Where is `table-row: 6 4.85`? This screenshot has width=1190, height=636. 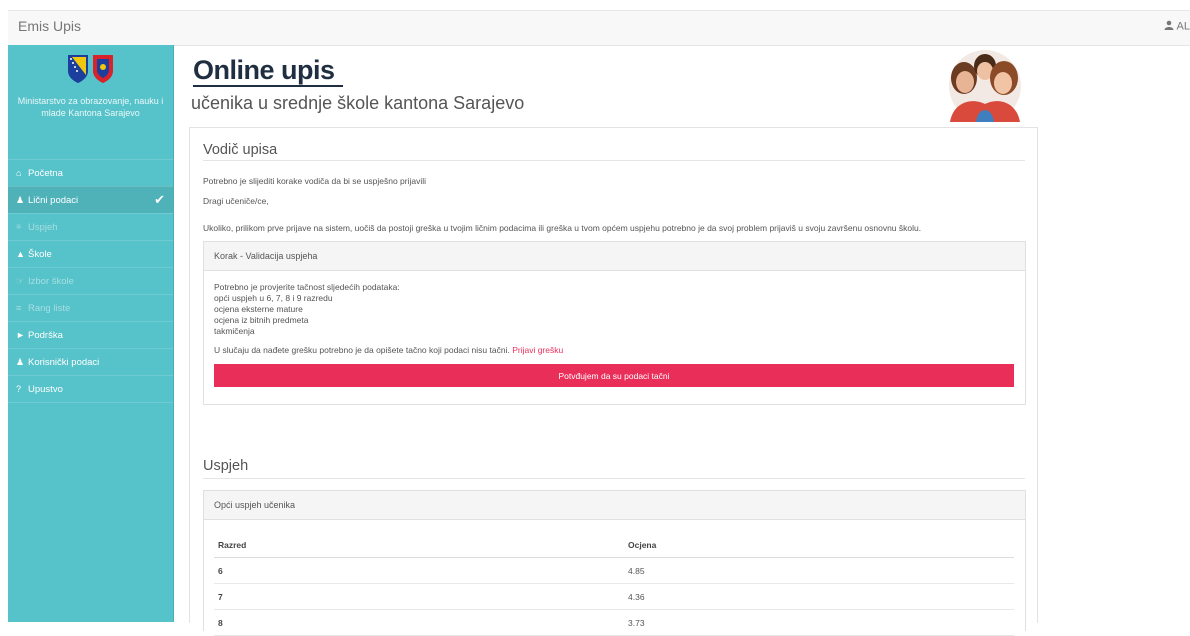
table-row: 6 4.85 is located at coordinates (614, 570).